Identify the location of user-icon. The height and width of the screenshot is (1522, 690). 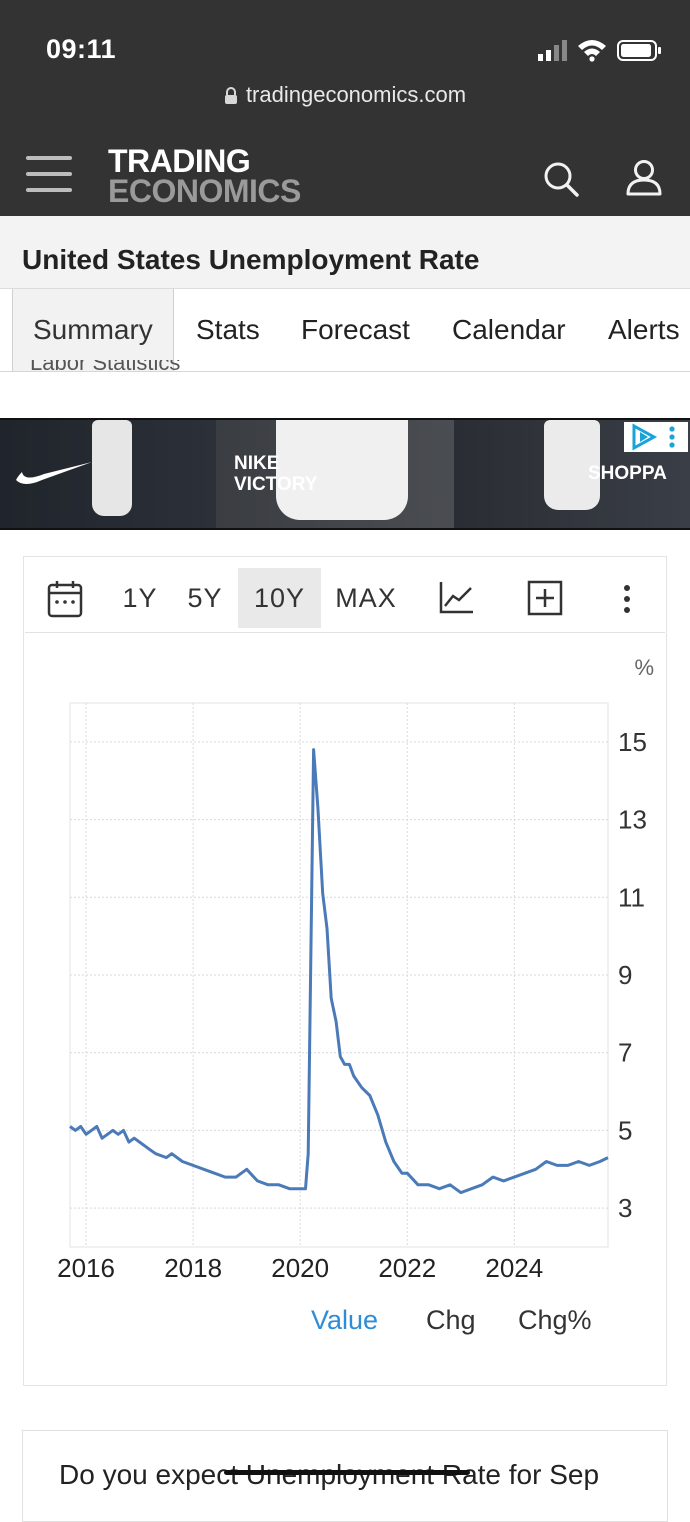
(644, 180).